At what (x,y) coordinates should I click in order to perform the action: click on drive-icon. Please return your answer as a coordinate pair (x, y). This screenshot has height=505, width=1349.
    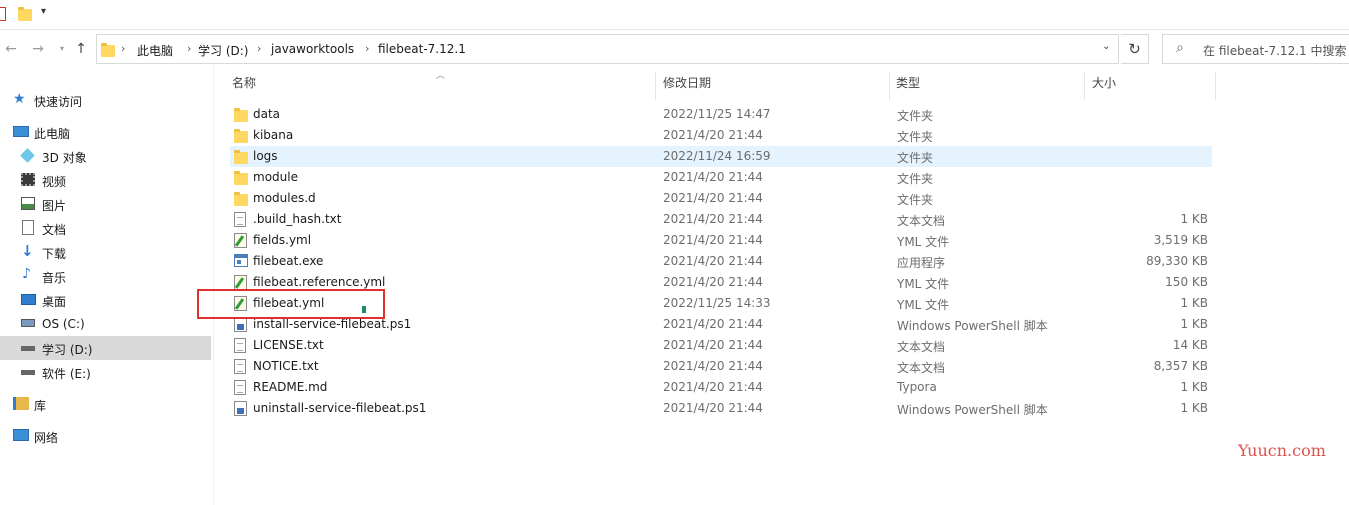
    Looking at the image, I should click on (28, 372).